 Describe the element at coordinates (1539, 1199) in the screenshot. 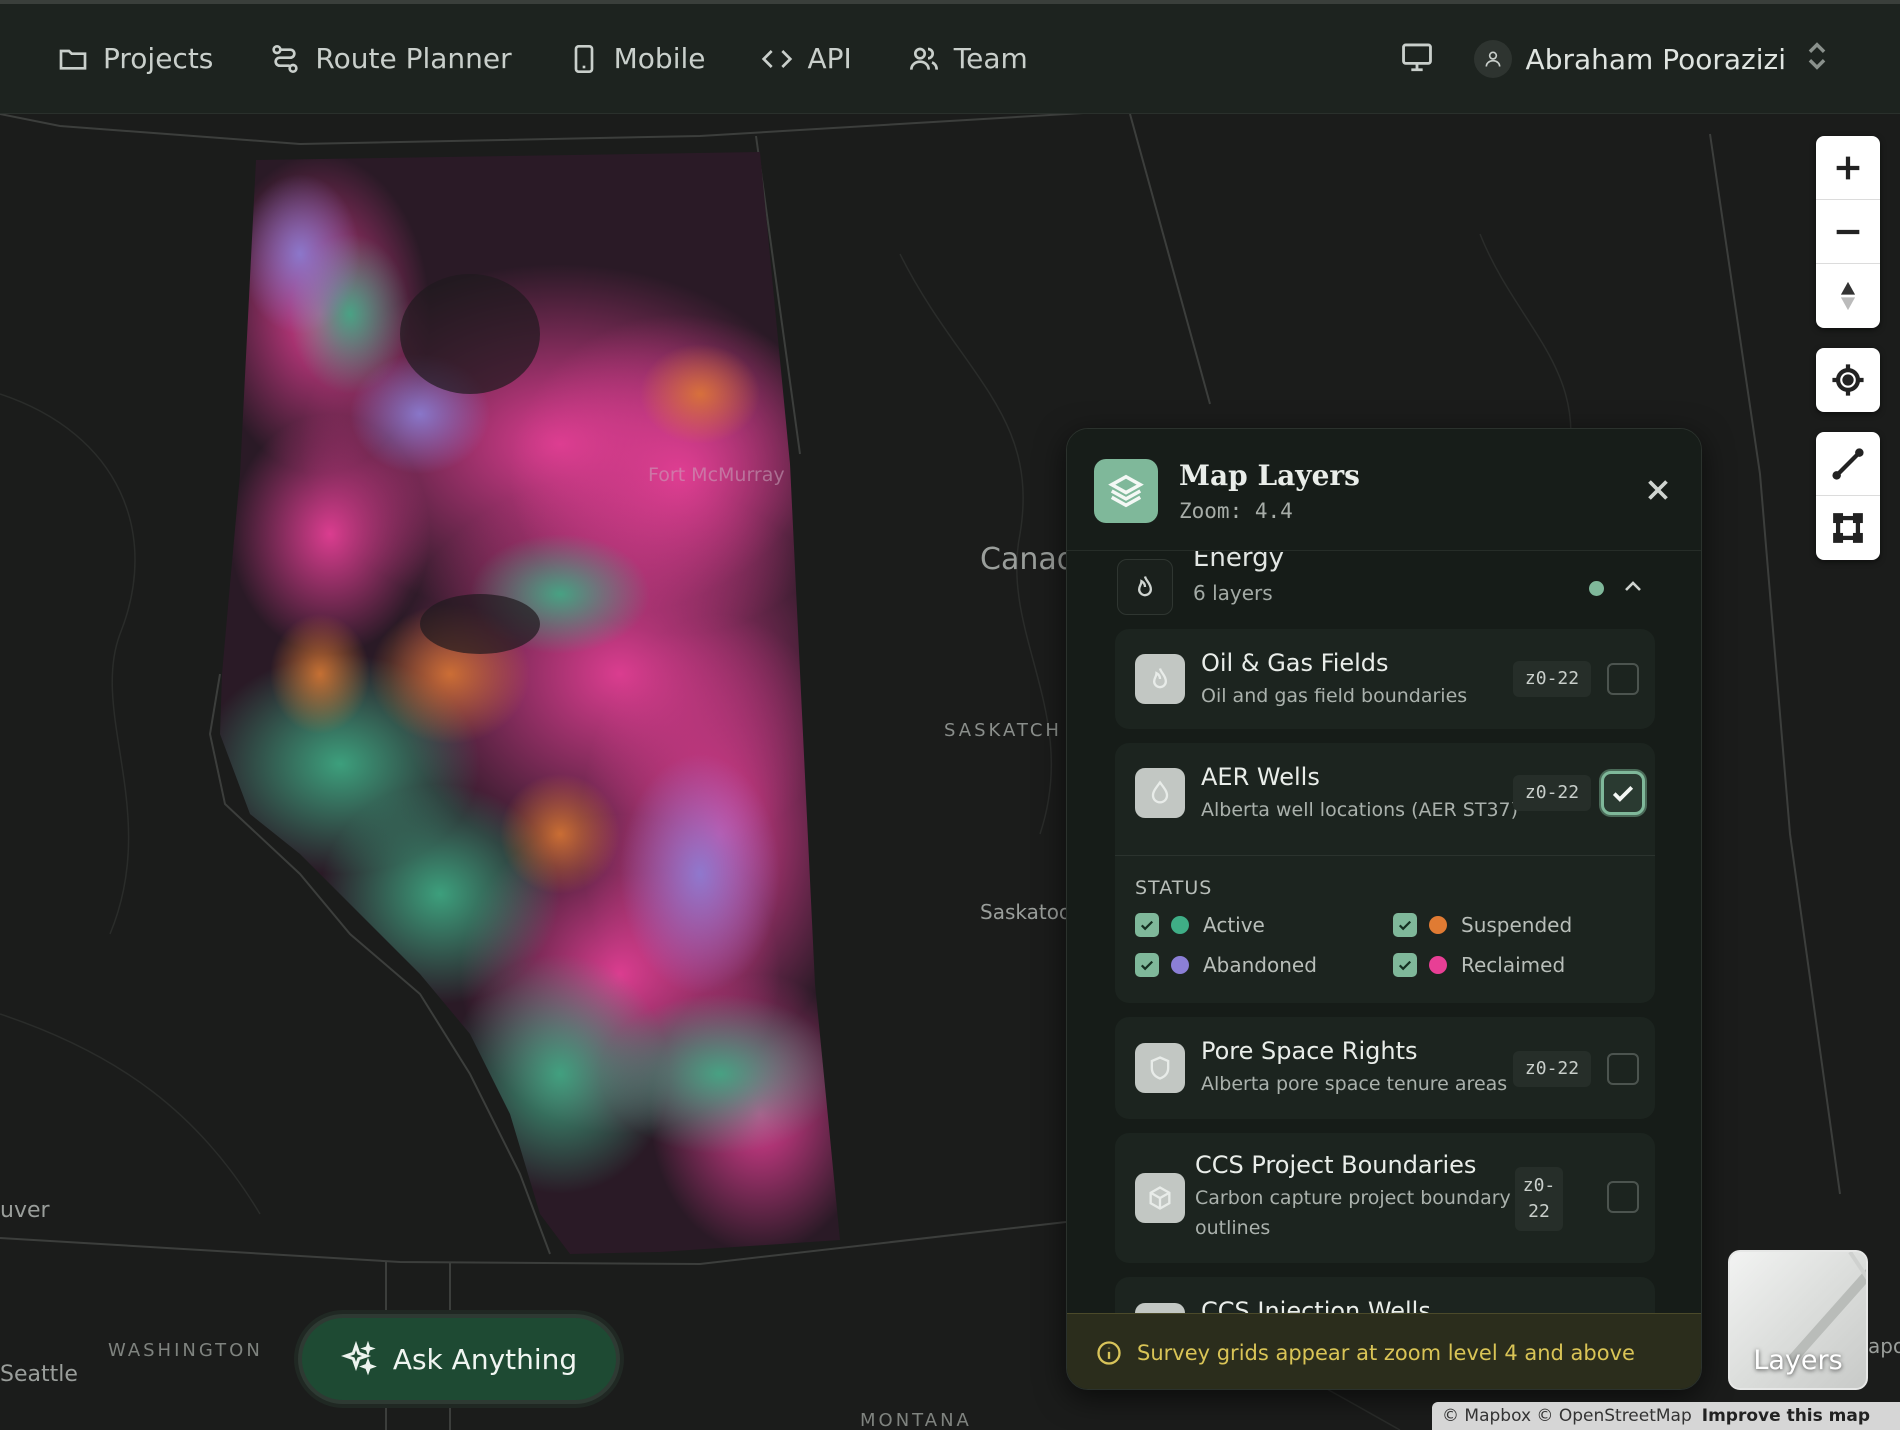

I see `layer-zoom-badge: z0- 22` at that location.